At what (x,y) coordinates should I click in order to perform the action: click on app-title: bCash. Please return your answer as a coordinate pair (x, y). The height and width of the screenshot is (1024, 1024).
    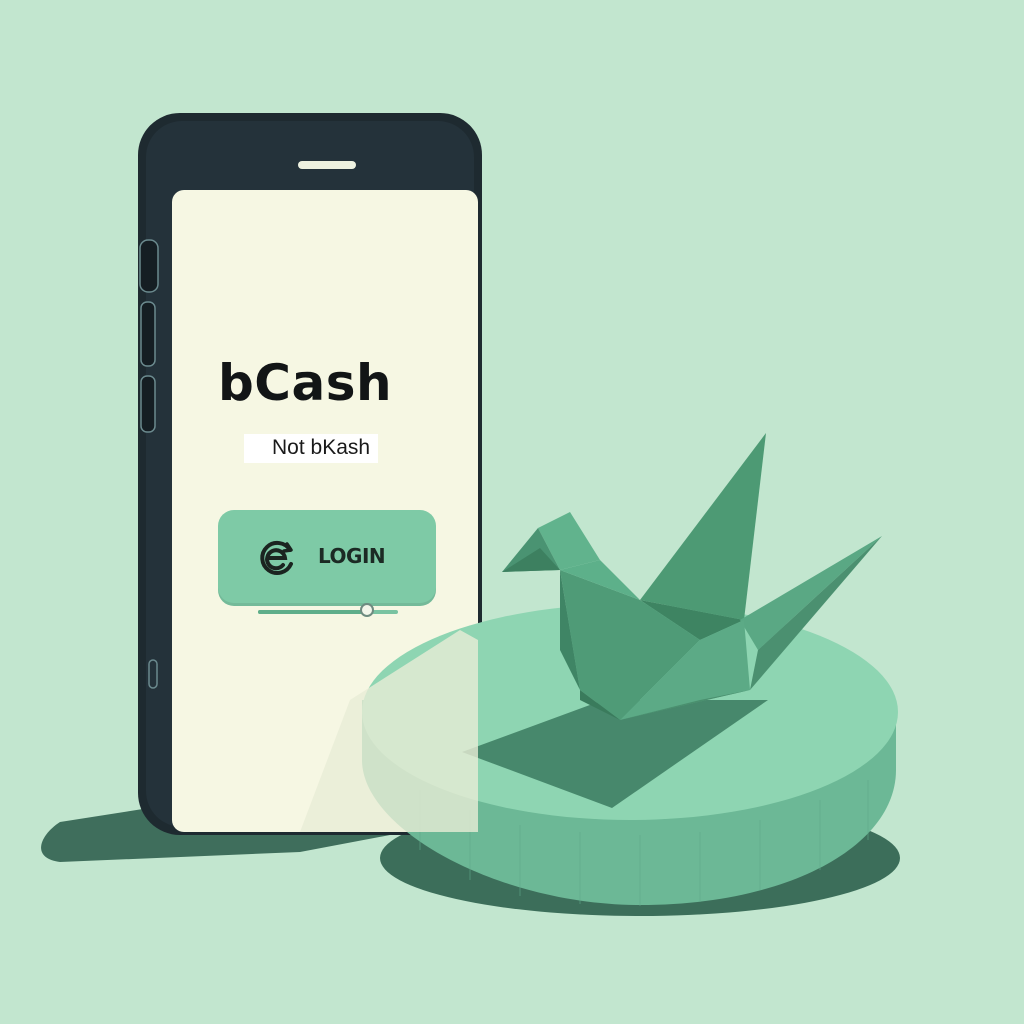
    Looking at the image, I should click on (305, 383).